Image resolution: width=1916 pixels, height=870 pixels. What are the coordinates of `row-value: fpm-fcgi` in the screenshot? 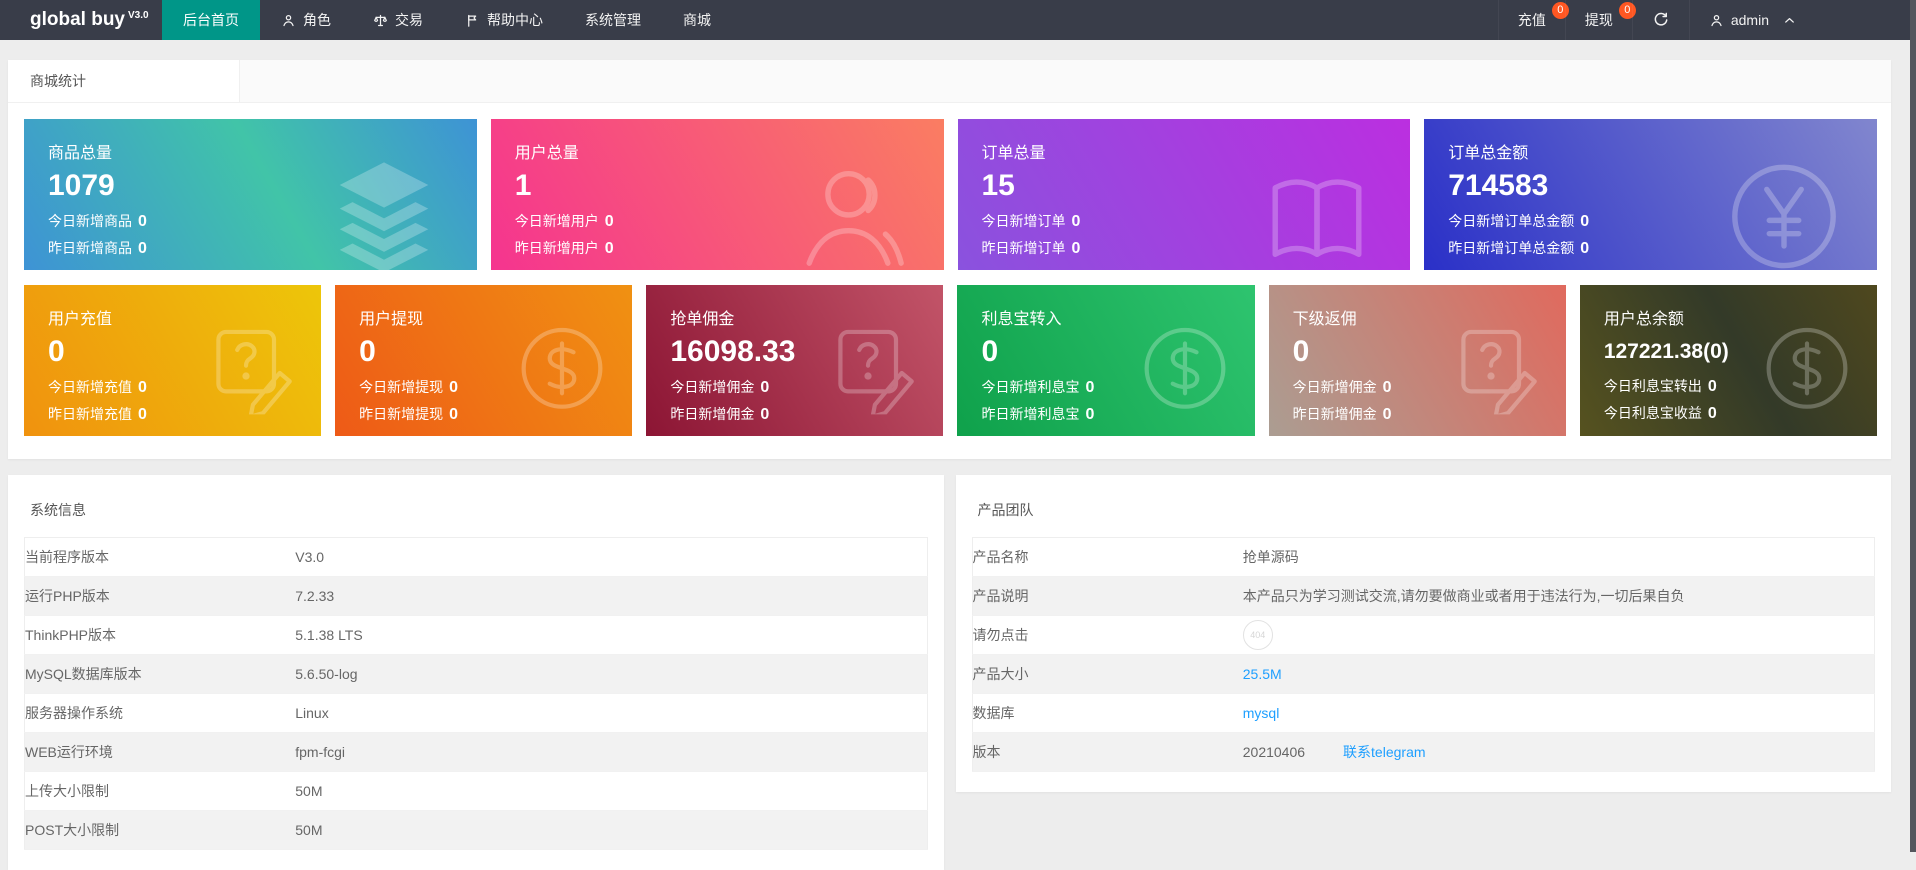 It's located at (611, 752).